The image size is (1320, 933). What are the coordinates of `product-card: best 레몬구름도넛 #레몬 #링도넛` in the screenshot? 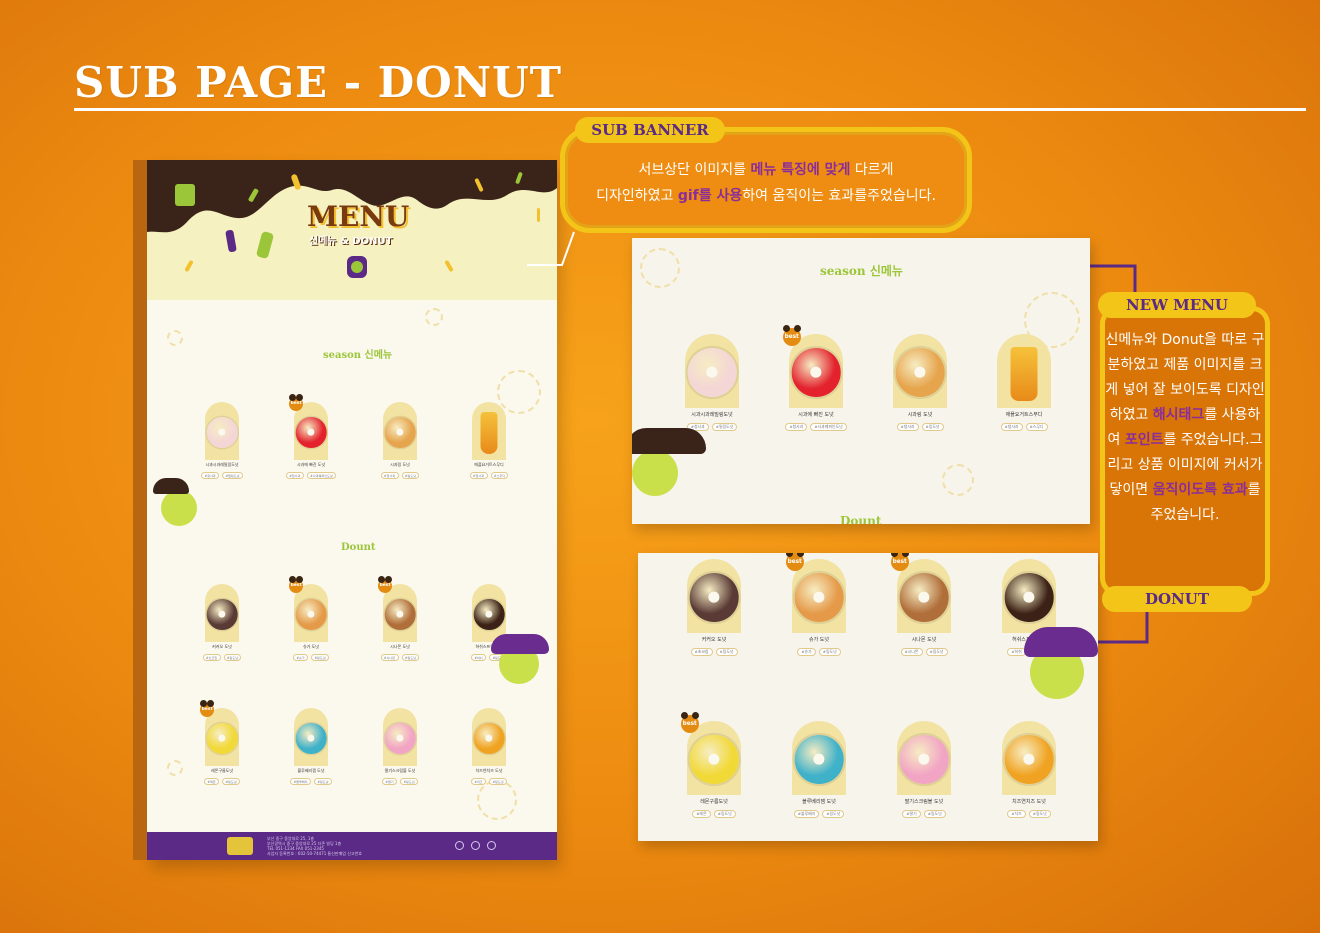 It's located at (714, 764).